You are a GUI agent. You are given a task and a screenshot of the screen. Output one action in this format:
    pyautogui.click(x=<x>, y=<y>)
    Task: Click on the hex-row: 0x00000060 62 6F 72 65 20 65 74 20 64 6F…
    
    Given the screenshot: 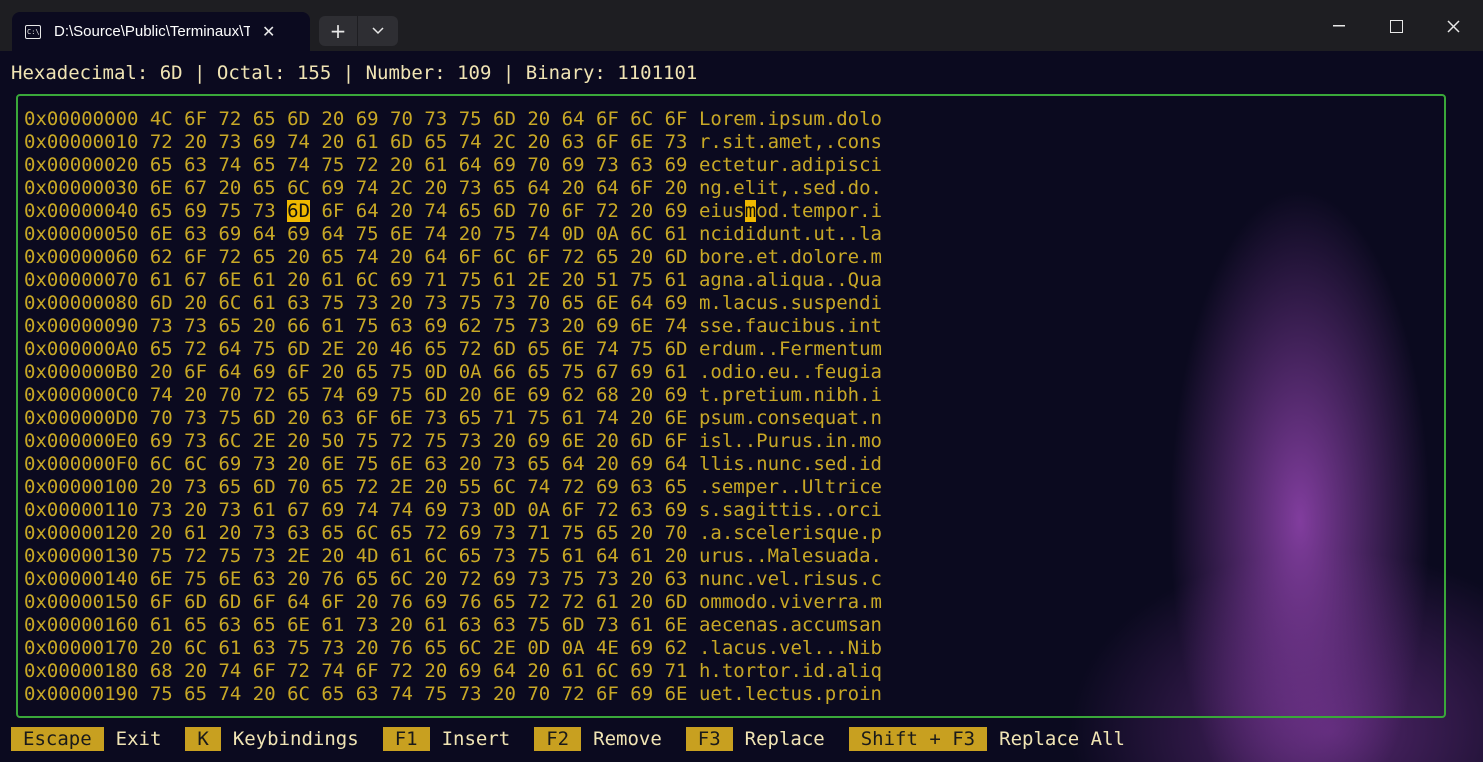 What is the action you would take?
    pyautogui.click(x=453, y=257)
    